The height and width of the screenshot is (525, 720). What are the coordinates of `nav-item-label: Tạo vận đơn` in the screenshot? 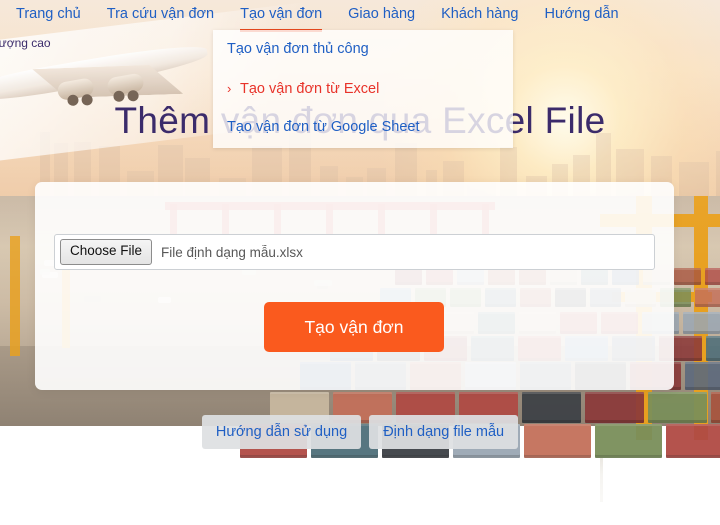 It's located at (281, 14).